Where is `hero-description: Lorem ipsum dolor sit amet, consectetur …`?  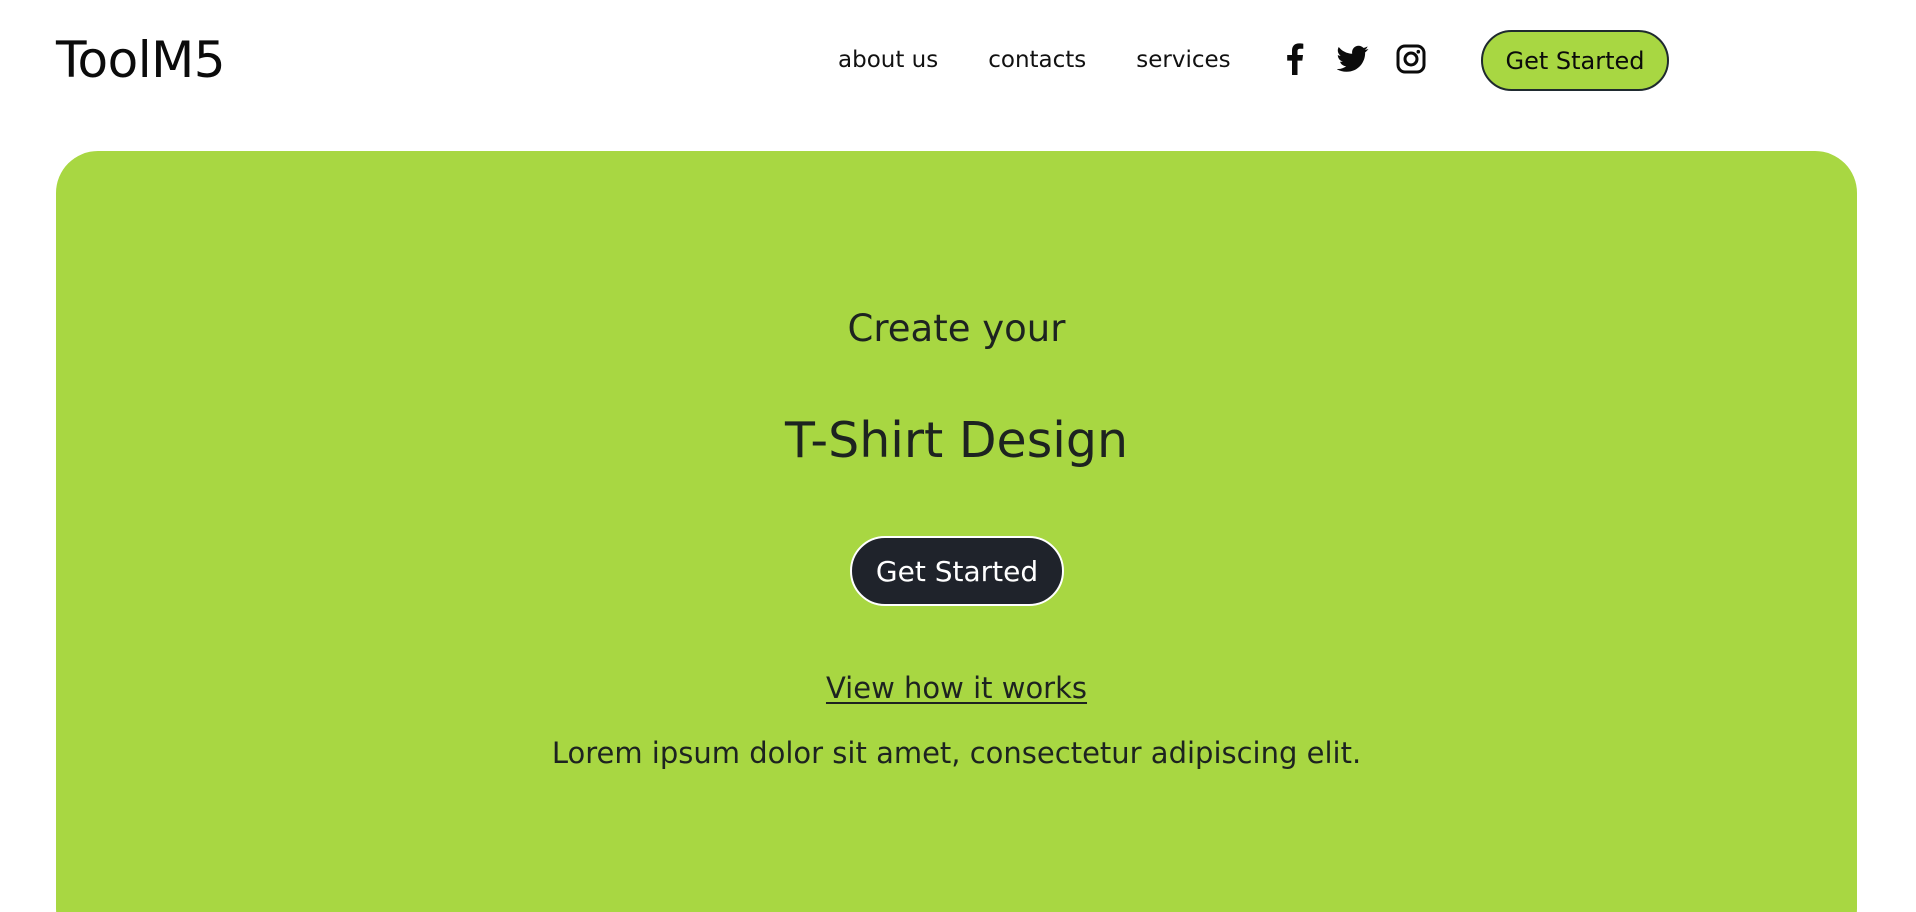
hero-description: Lorem ipsum dolor sit amet, consectetur … is located at coordinates (956, 753).